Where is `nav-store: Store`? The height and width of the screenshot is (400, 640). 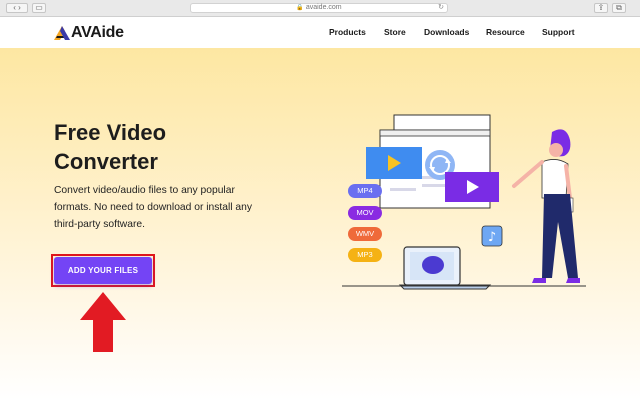
nav-store: Store is located at coordinates (395, 32).